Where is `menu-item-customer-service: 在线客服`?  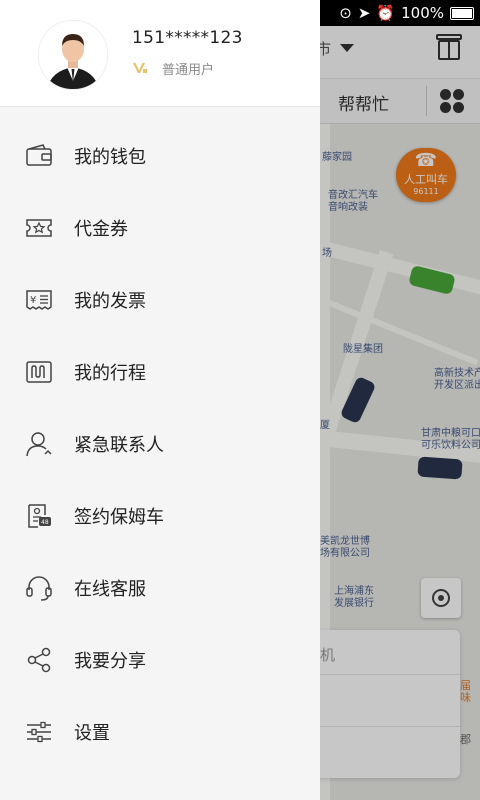 menu-item-customer-service: 在线客服 is located at coordinates (160, 588).